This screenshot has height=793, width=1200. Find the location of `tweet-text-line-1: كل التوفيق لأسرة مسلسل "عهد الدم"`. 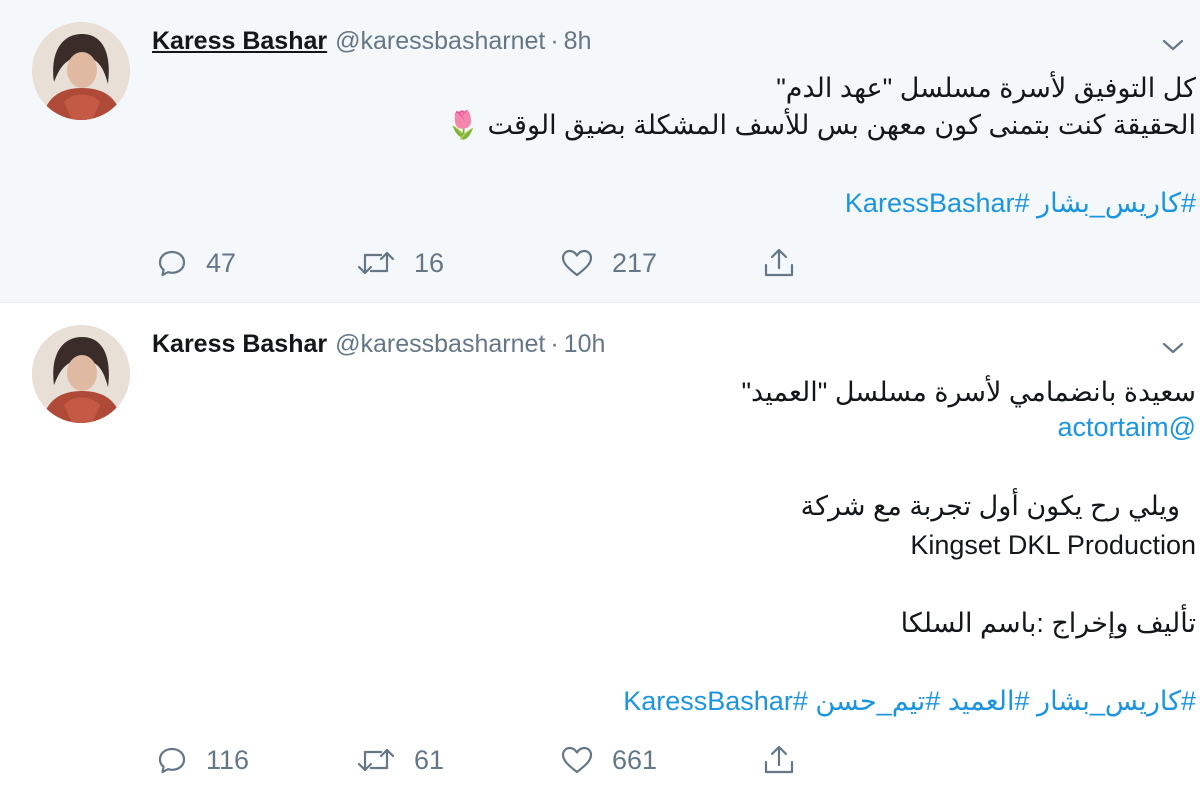

tweet-text-line-1: كل التوفيق لأسرة مسلسل "عهد الدم" is located at coordinates (986, 88).